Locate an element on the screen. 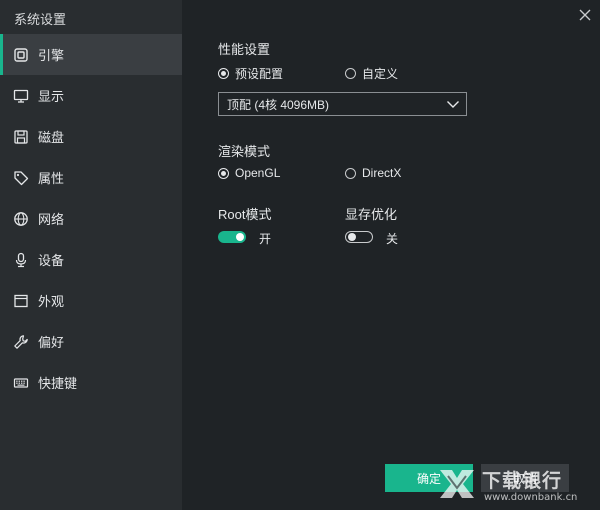 Image resolution: width=600 pixels, height=510 pixels. chevron-down-icon is located at coordinates (453, 104).